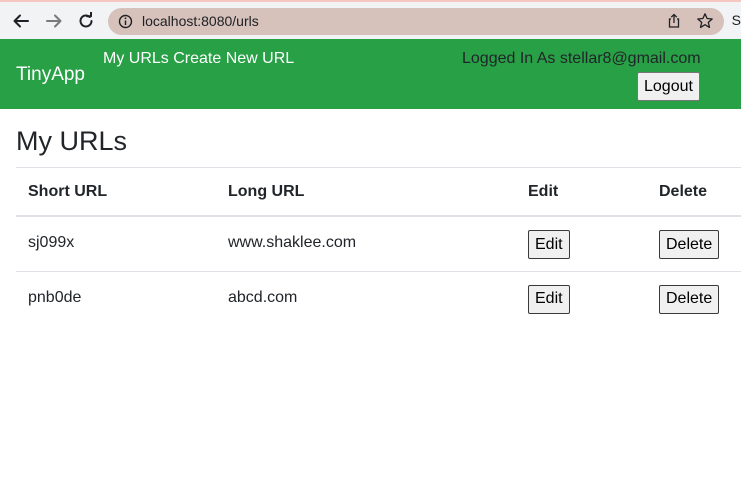 This screenshot has width=741, height=492. I want to click on short-url-cell: pnb0de, so click(55, 297).